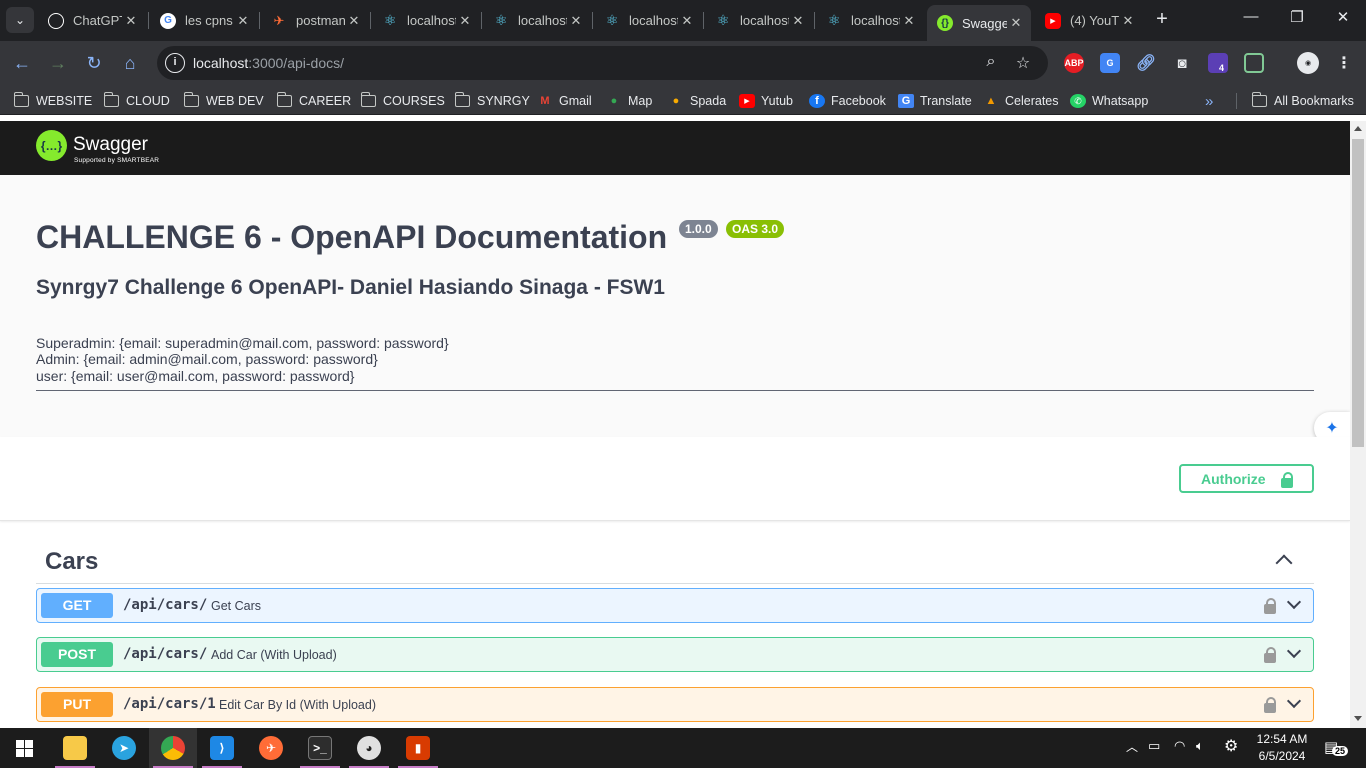 The image size is (1366, 768). I want to click on taskbar-office: ▮, so click(418, 748).